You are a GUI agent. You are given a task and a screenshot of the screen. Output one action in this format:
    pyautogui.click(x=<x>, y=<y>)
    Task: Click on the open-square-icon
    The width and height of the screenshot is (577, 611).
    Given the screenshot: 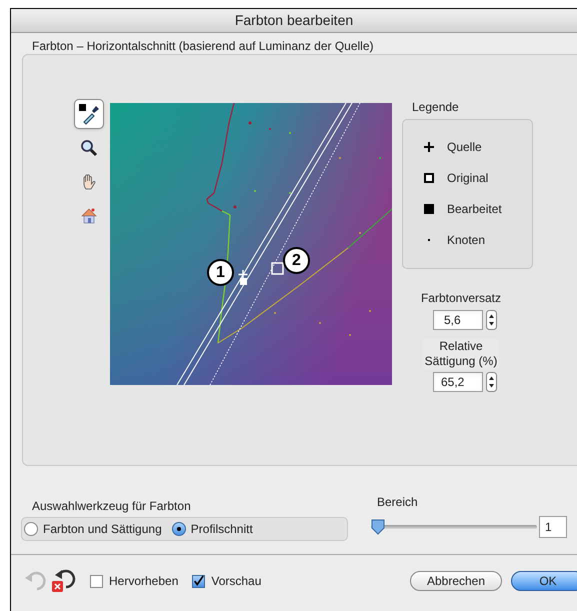 What is the action you would take?
    pyautogui.click(x=429, y=178)
    